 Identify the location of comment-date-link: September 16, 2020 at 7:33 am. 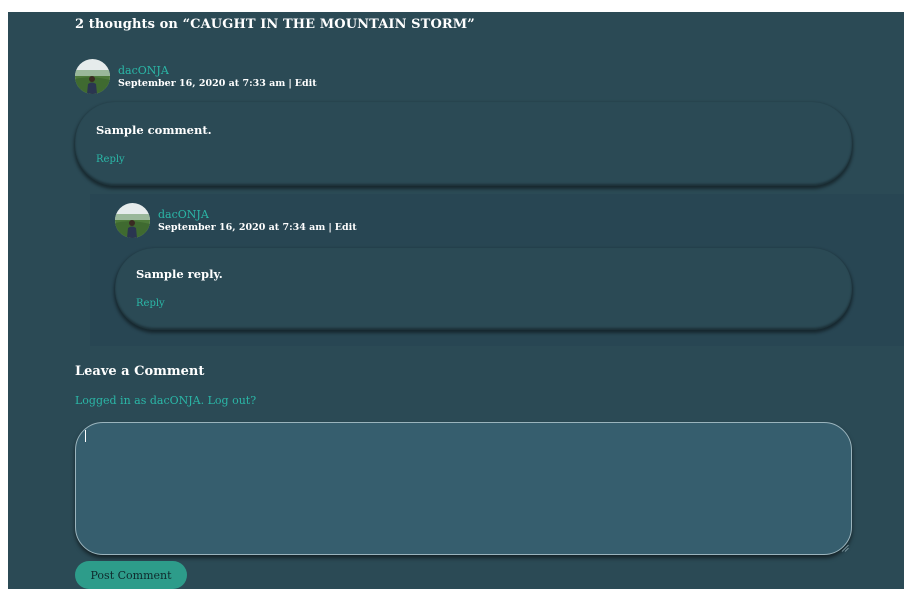
(201, 83).